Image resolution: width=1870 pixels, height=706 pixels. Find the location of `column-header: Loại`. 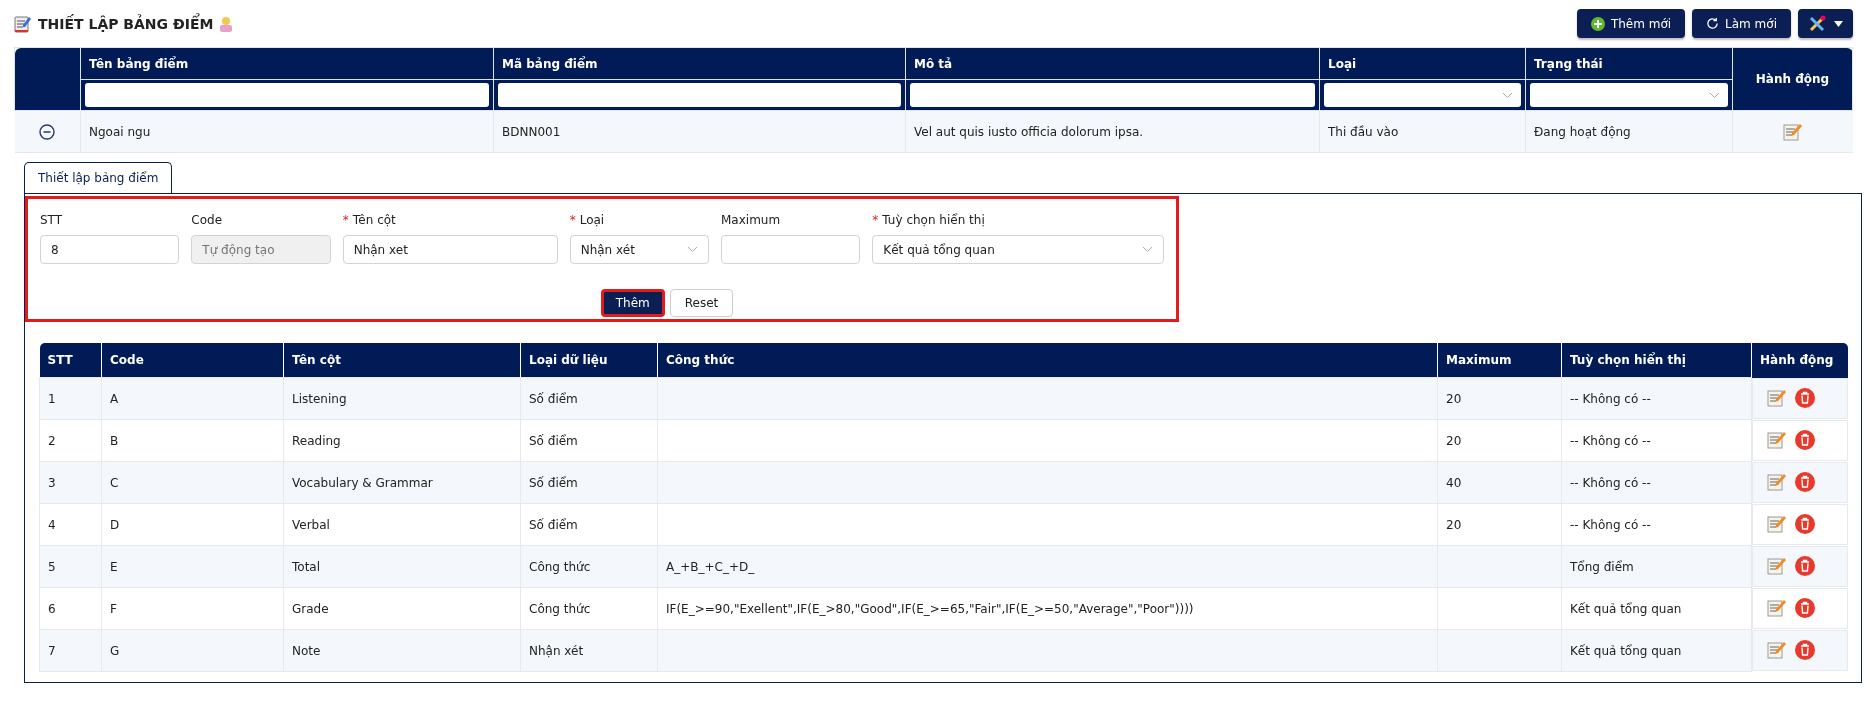

column-header: Loại is located at coordinates (1422, 63).